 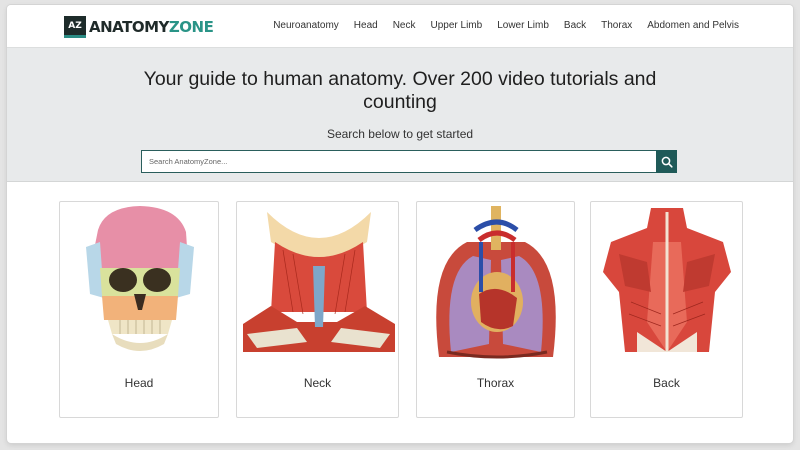 I want to click on thorax-illustration, so click(x=496, y=282).